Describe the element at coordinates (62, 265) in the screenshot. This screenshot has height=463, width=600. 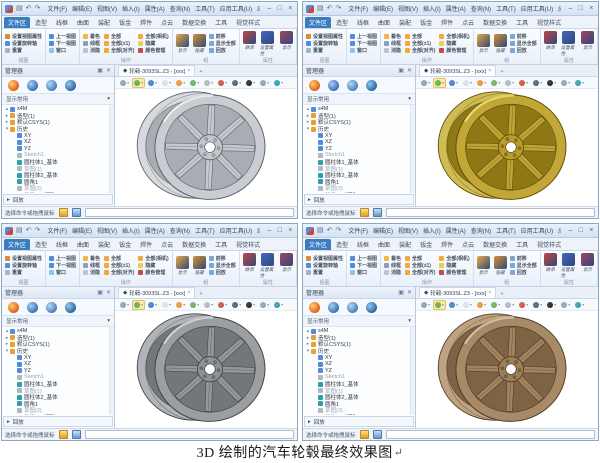
I see `ribbon-item: 下一视图` at that location.